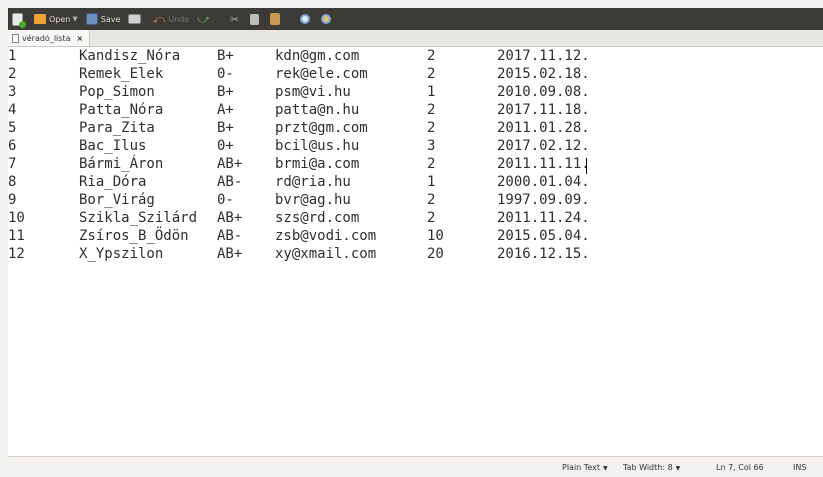  What do you see at coordinates (415, 19) in the screenshot?
I see `toolbar: Open ▼ Save ⤺ Undo ⤻ ✂` at bounding box center [415, 19].